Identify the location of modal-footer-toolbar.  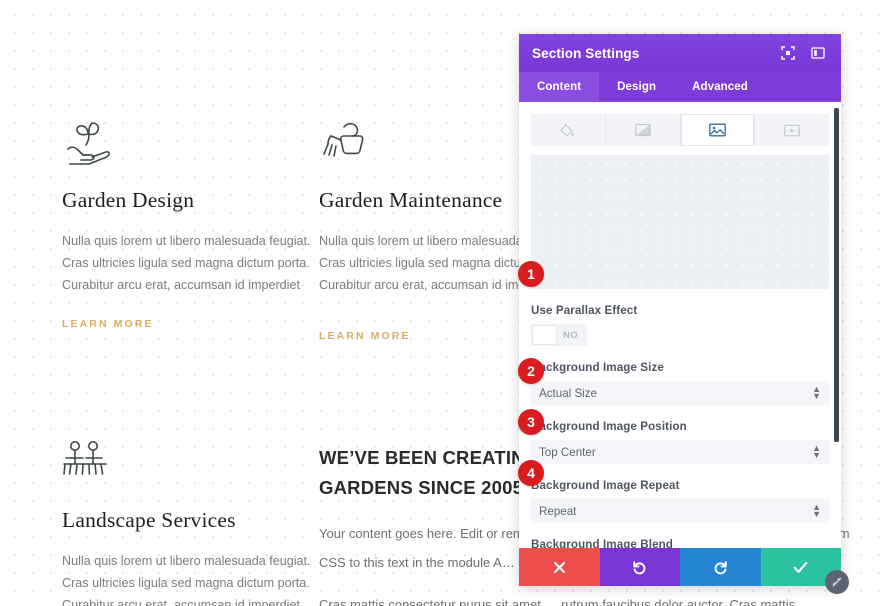
(680, 567).